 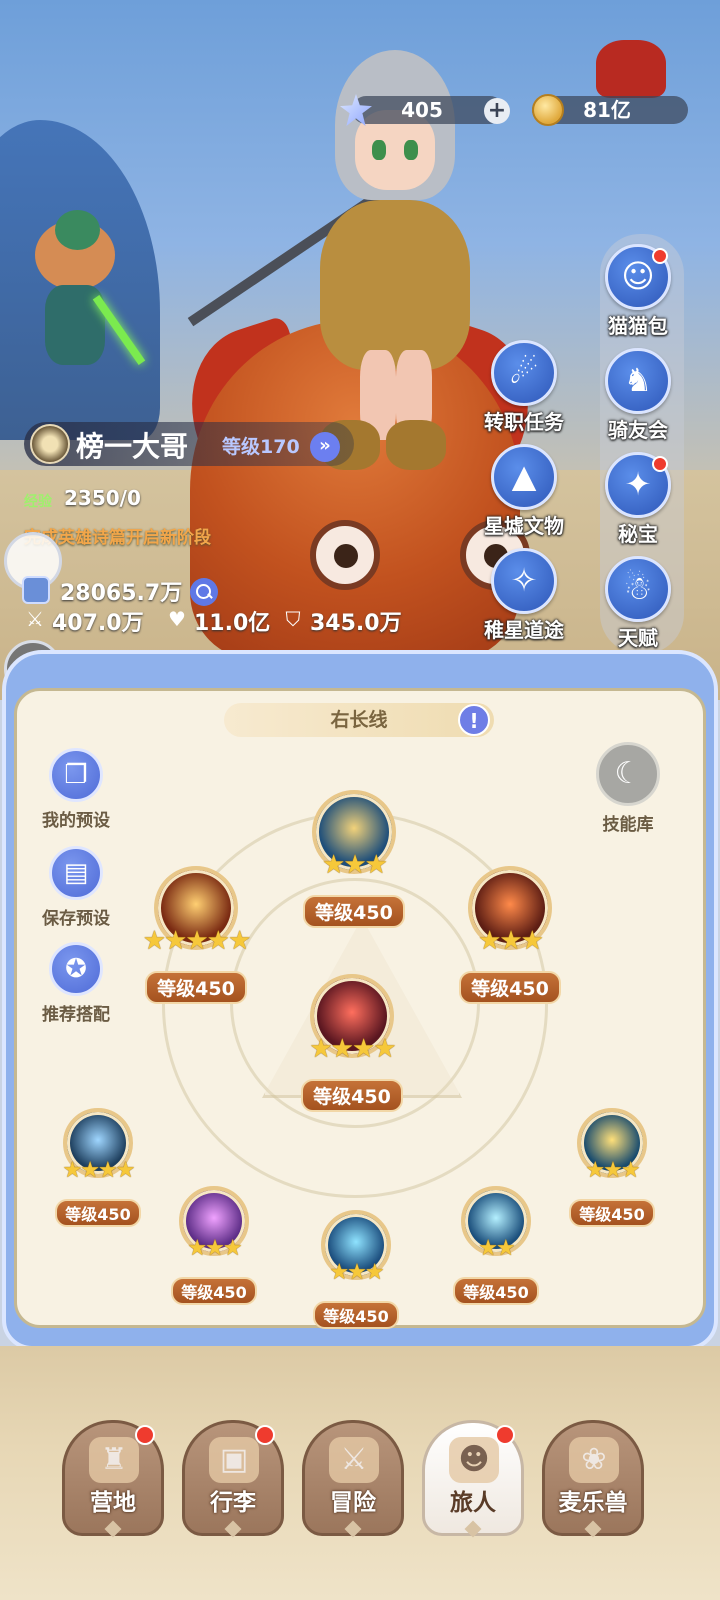 I want to click on exp-label: 经验, so click(x=38, y=502).